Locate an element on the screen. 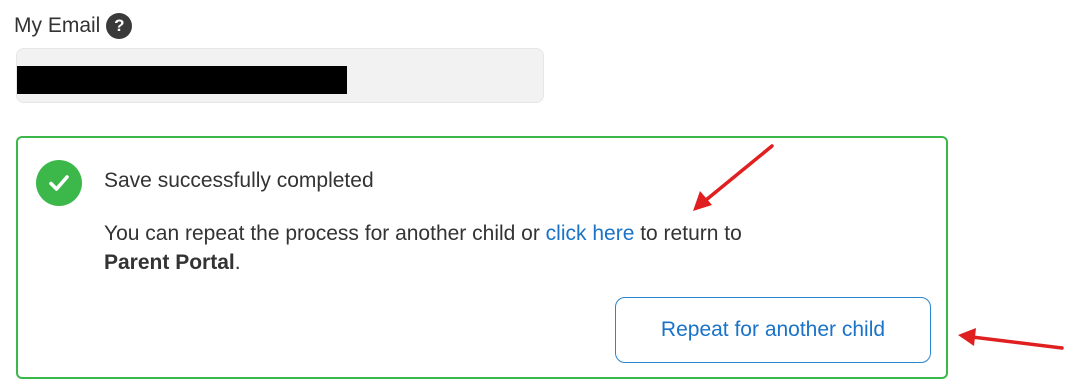  check-circle-icon is located at coordinates (59, 183).